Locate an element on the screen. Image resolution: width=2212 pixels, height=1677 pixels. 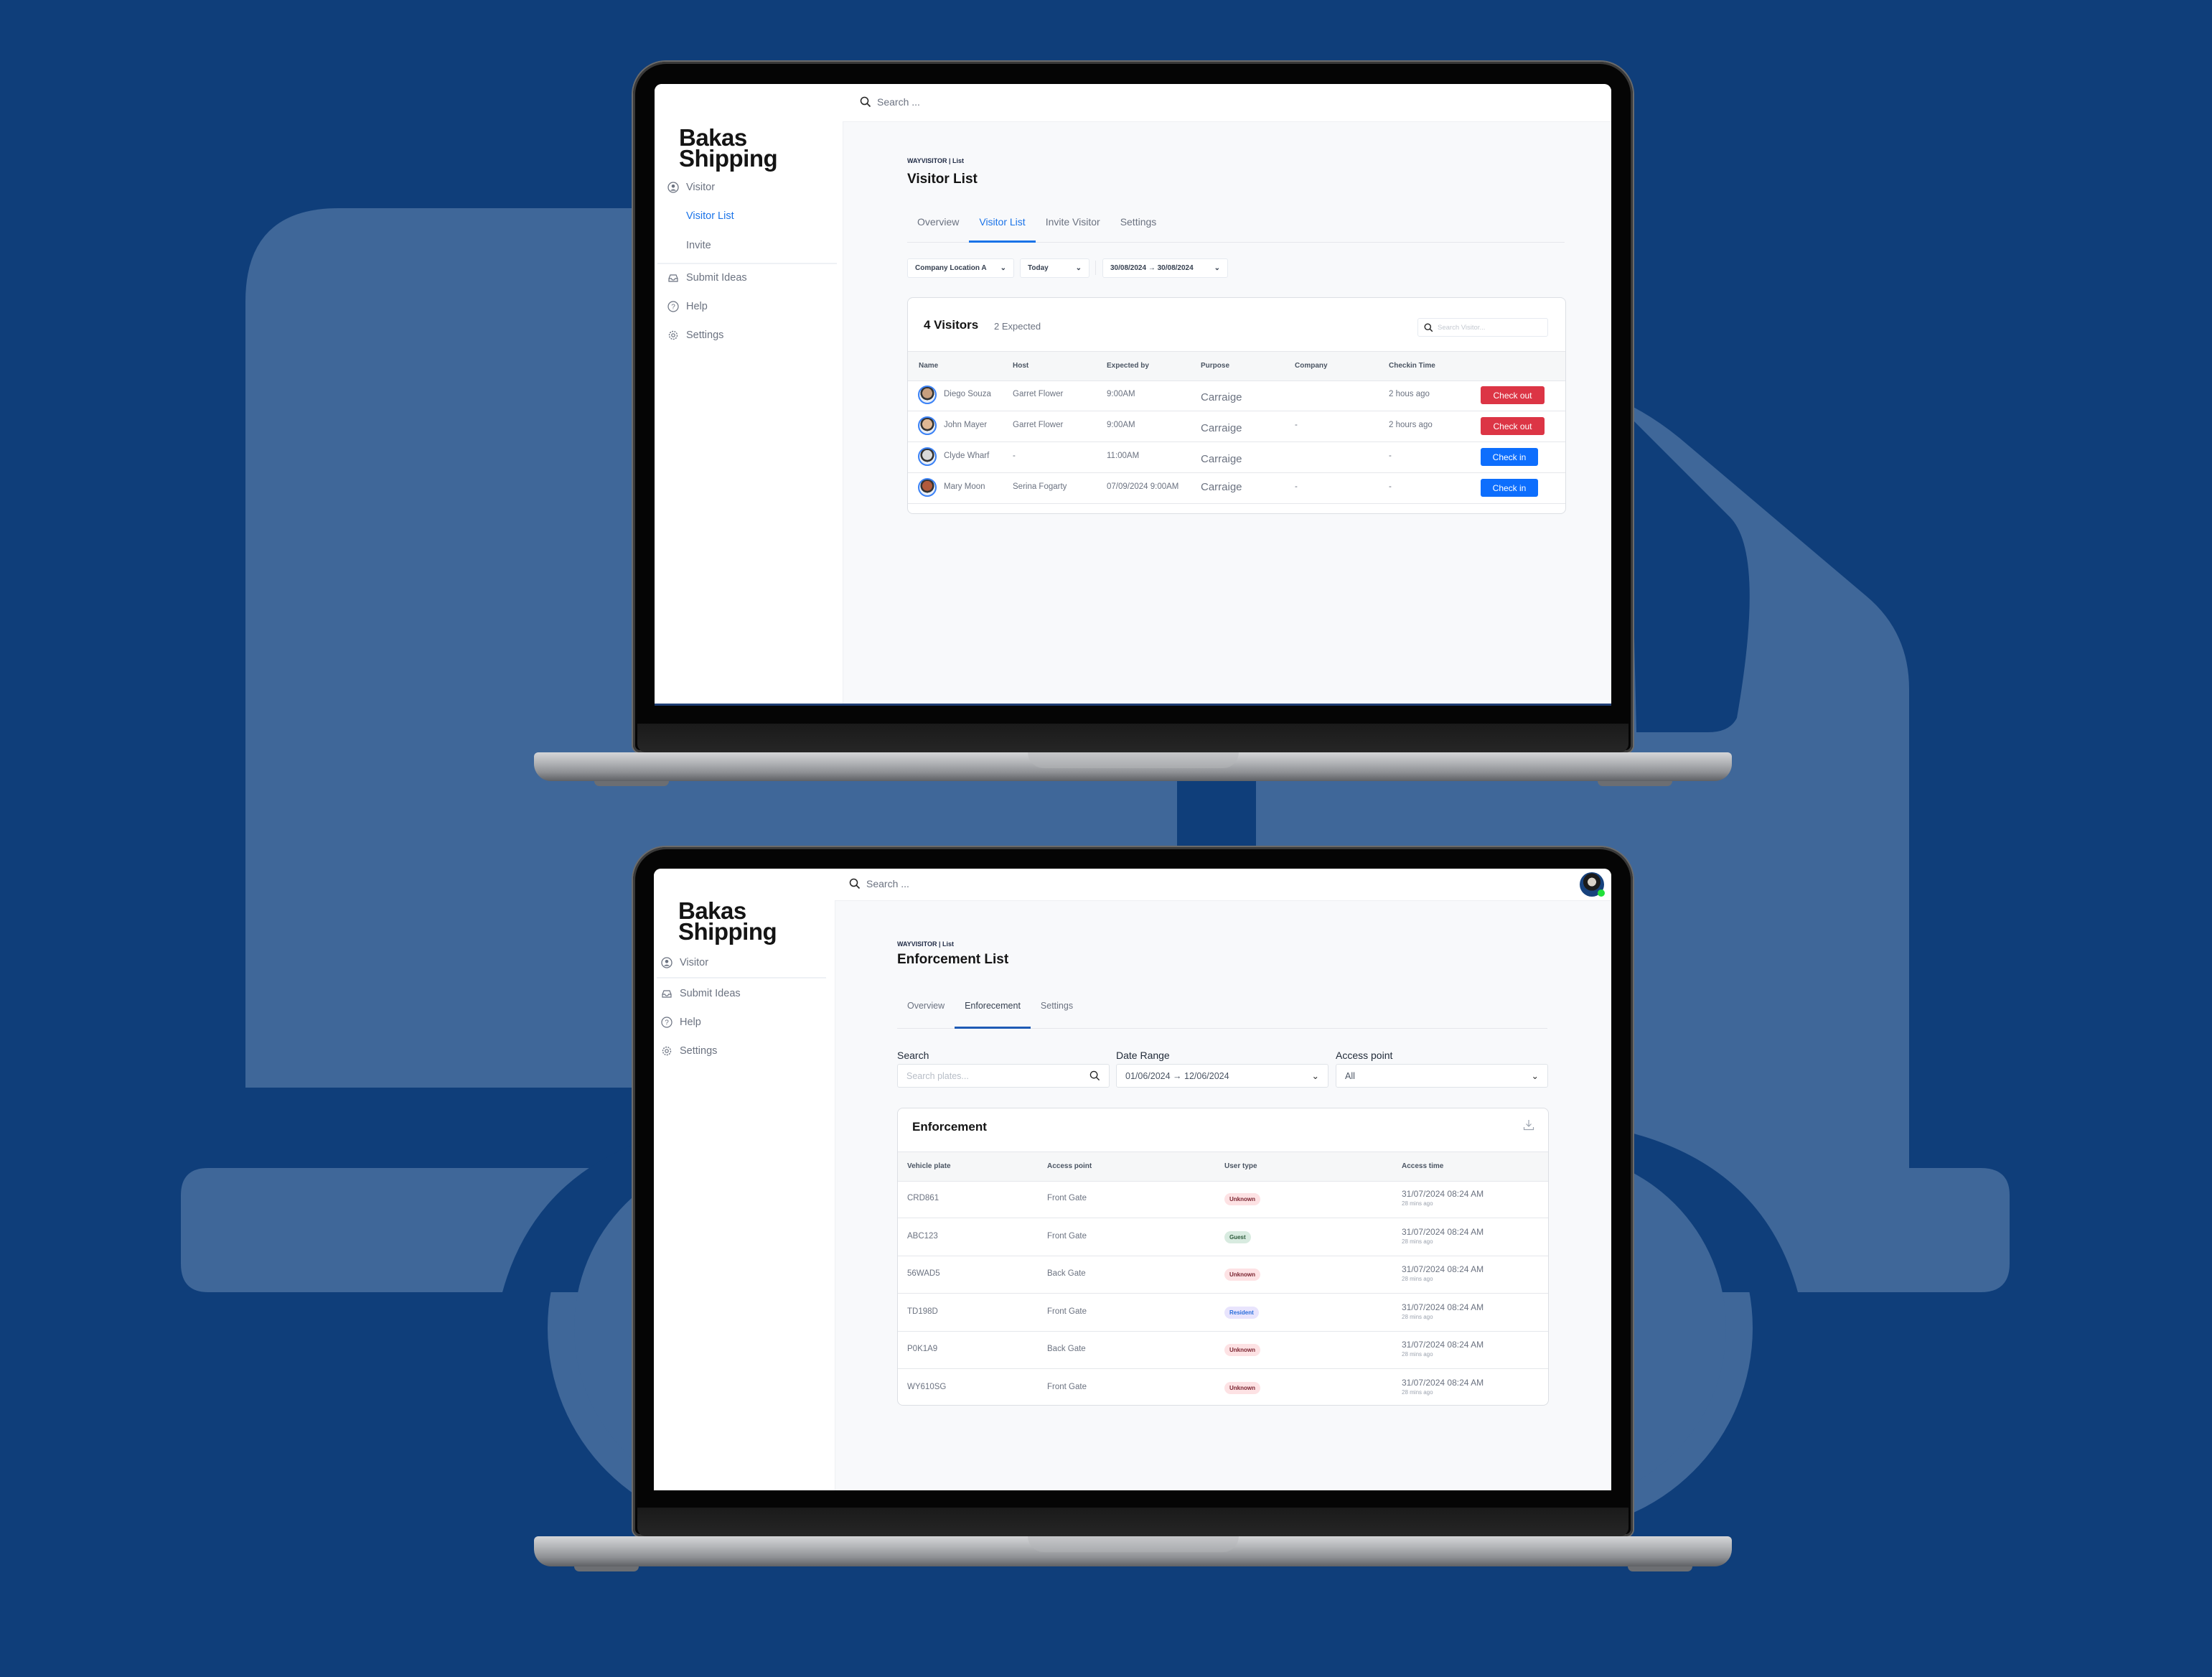
inbox-icon is located at coordinates (673, 278).